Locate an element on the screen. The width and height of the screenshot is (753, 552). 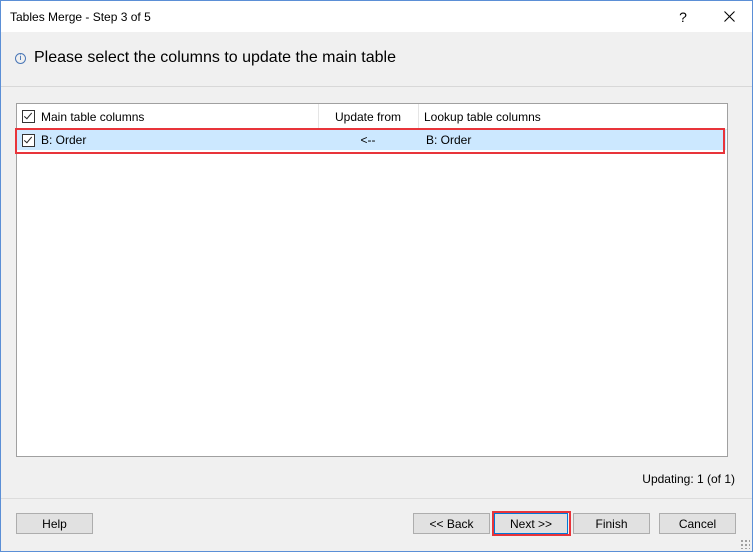
row-main-cell: B: Order is located at coordinates (167, 140).